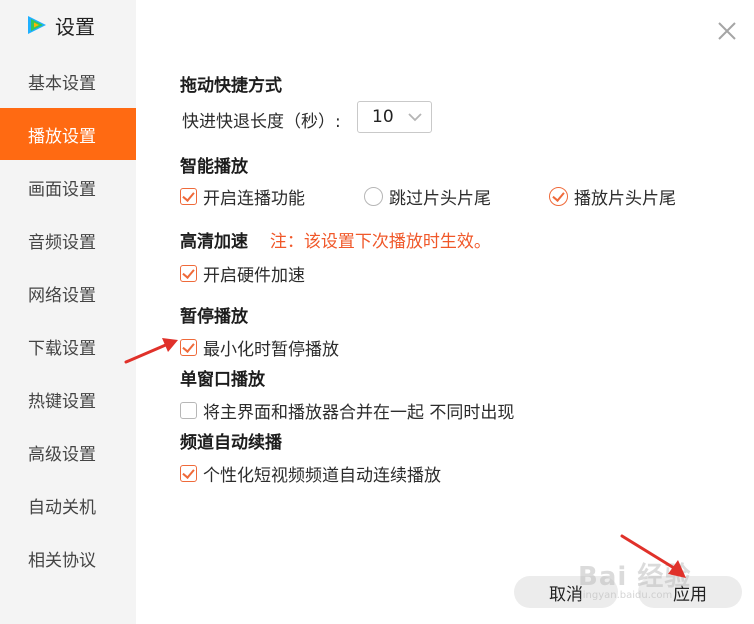 The image size is (754, 624). Describe the element at coordinates (188, 273) in the screenshot. I see `checkbox-hardware-accel` at that location.